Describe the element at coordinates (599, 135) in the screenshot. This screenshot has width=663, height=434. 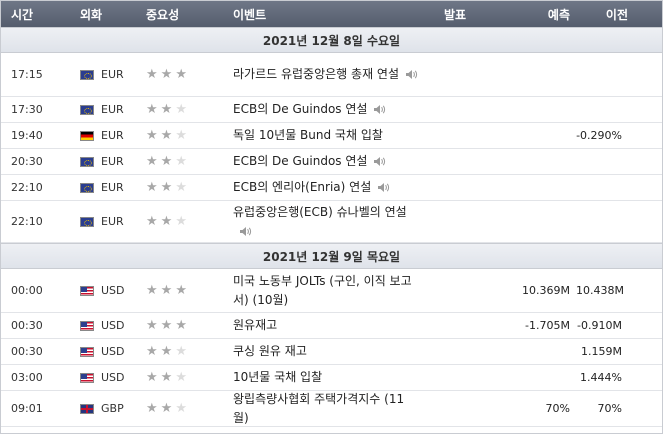
I see `previous-value: -0.290%` at that location.